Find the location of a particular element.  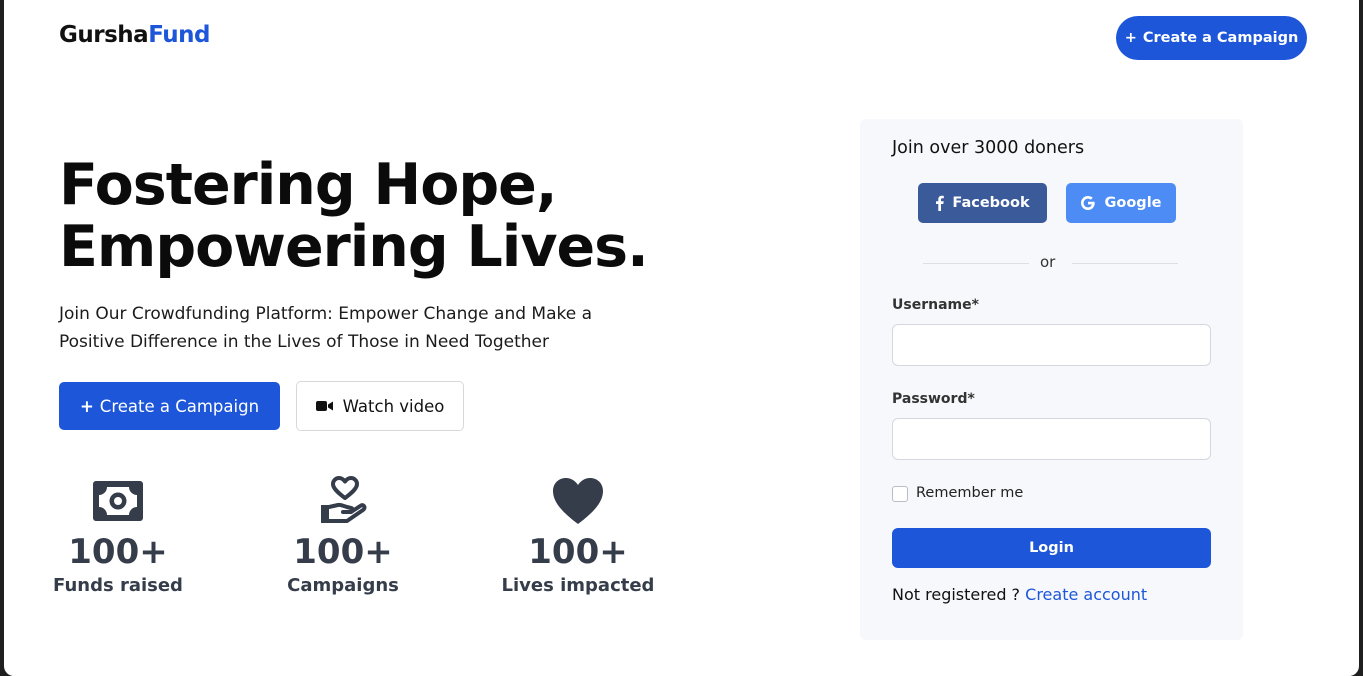

logo: GurshaFund is located at coordinates (134, 35).